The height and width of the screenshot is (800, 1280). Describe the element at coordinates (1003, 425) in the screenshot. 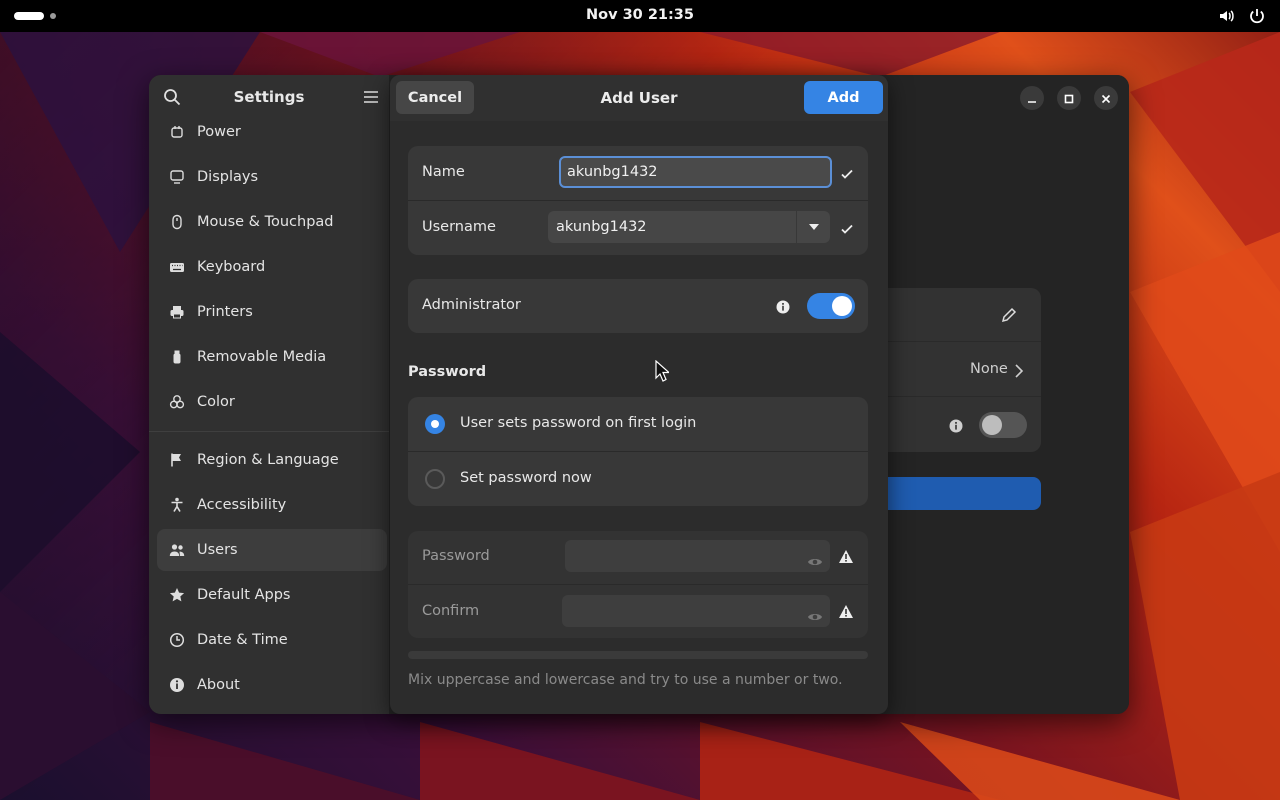

I see `autologin-toggle` at that location.